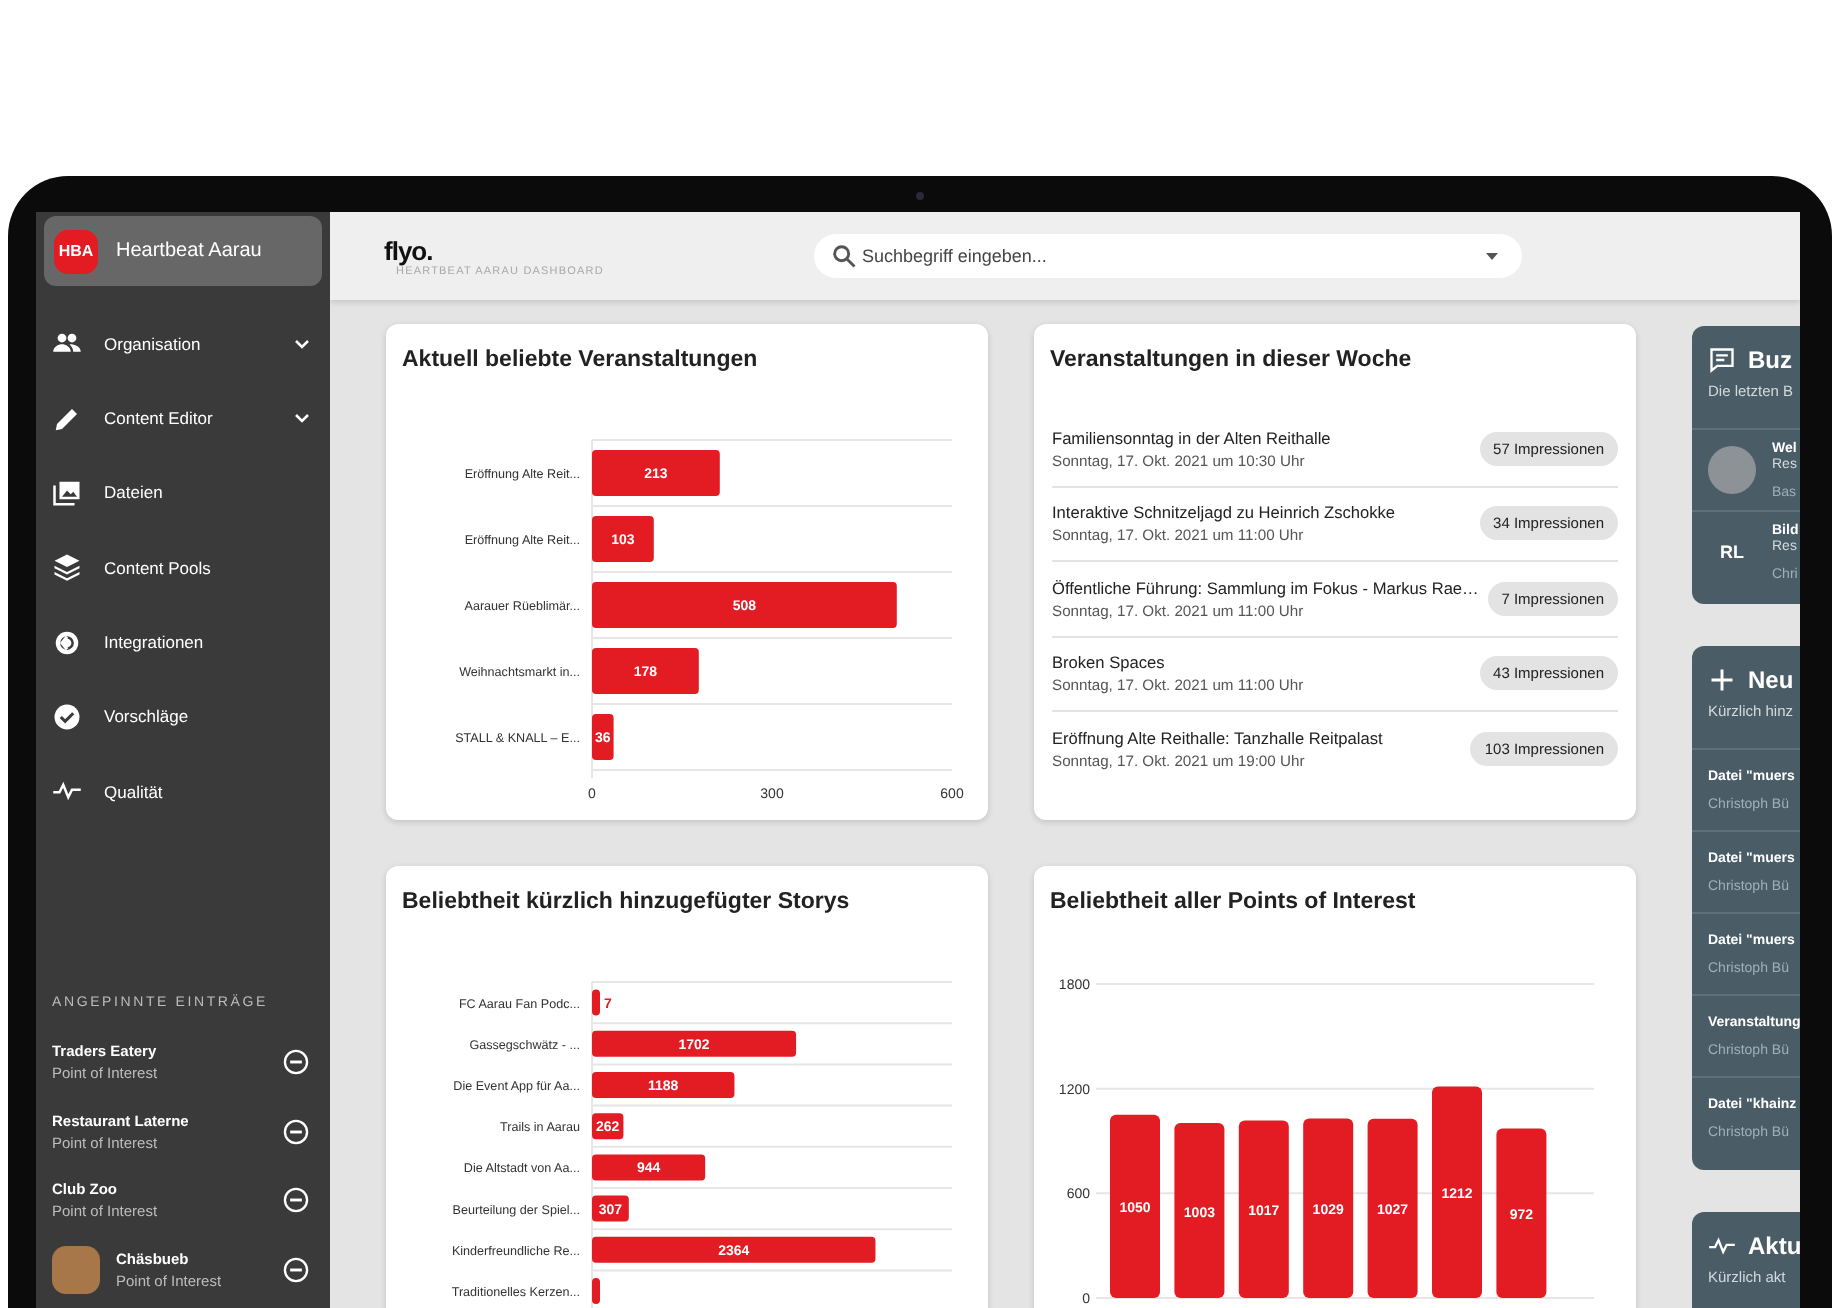  I want to click on check-circle-icon, so click(67, 716).